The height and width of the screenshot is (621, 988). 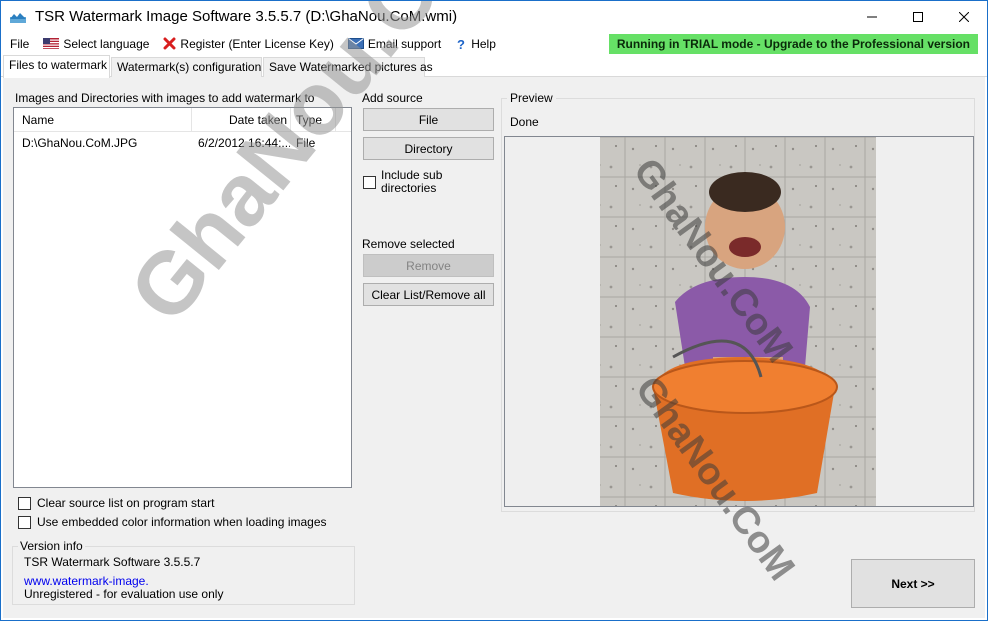 What do you see at coordinates (369, 182) in the screenshot?
I see `include-sub-directories-checkbox` at bounding box center [369, 182].